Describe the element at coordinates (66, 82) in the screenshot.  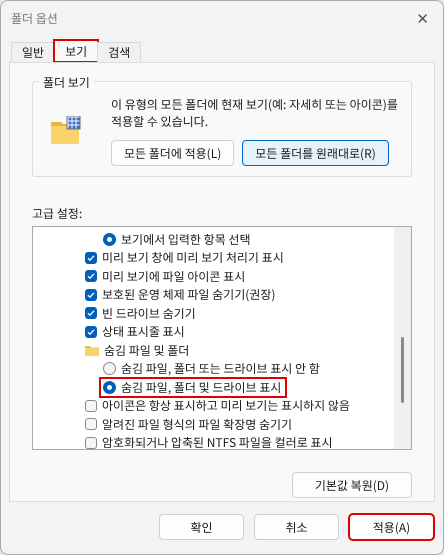
I see `group-title: 폴더 보기` at that location.